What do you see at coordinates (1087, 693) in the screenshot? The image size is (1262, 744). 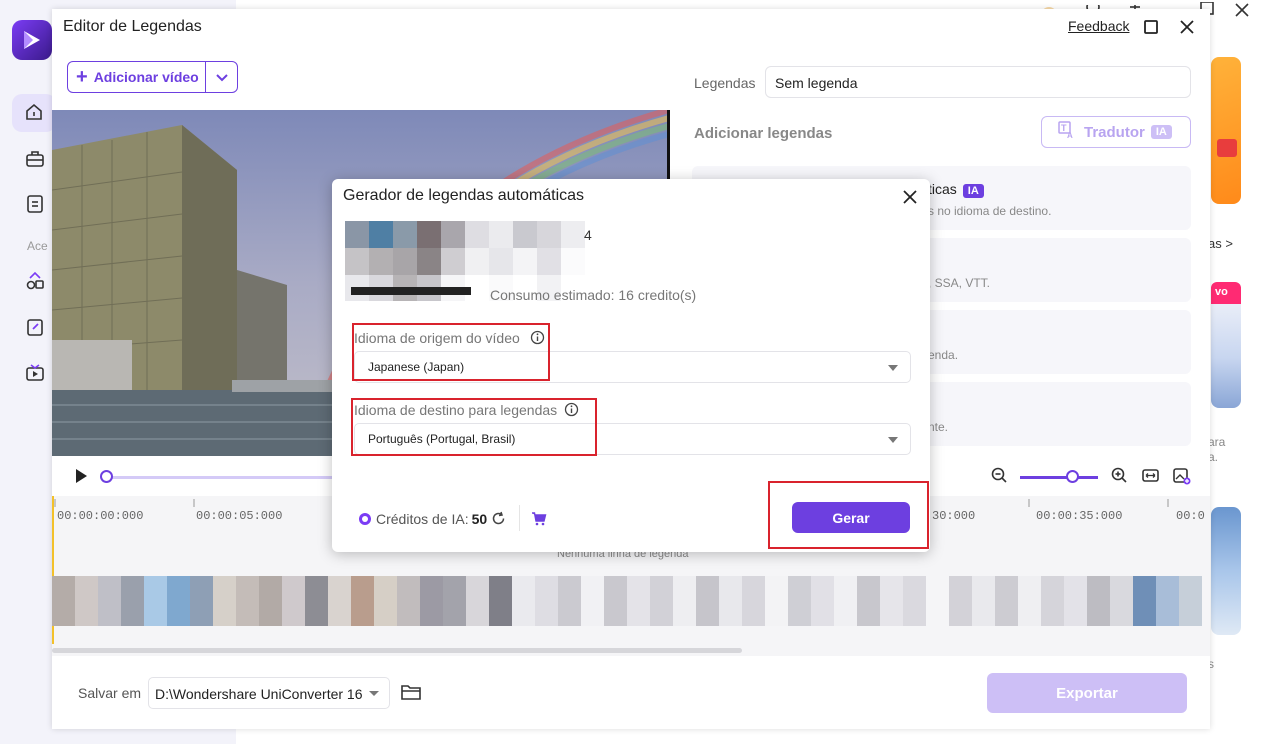 I see `export-button: Exportar` at bounding box center [1087, 693].